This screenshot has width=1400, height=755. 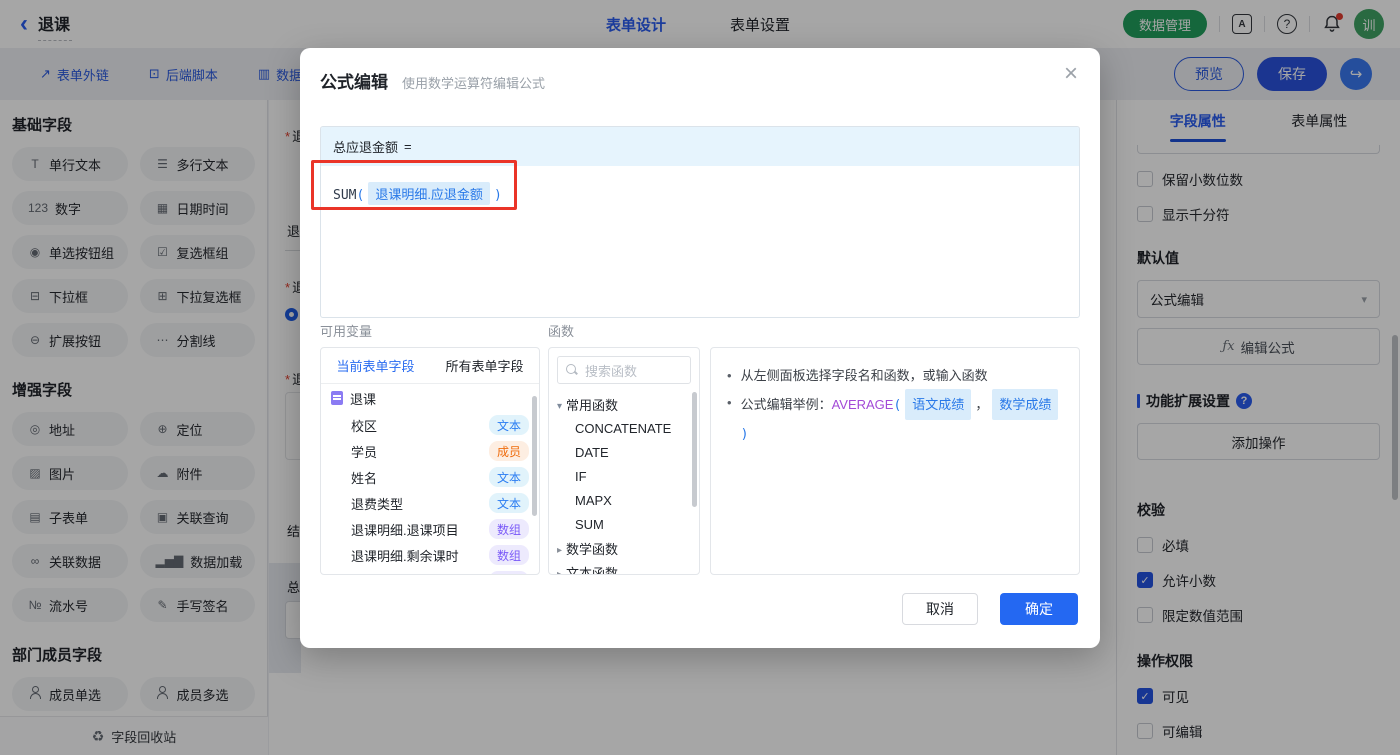 What do you see at coordinates (429, 193) in the screenshot?
I see `formula-variable-chip: 退课明细.应退金额` at bounding box center [429, 193].